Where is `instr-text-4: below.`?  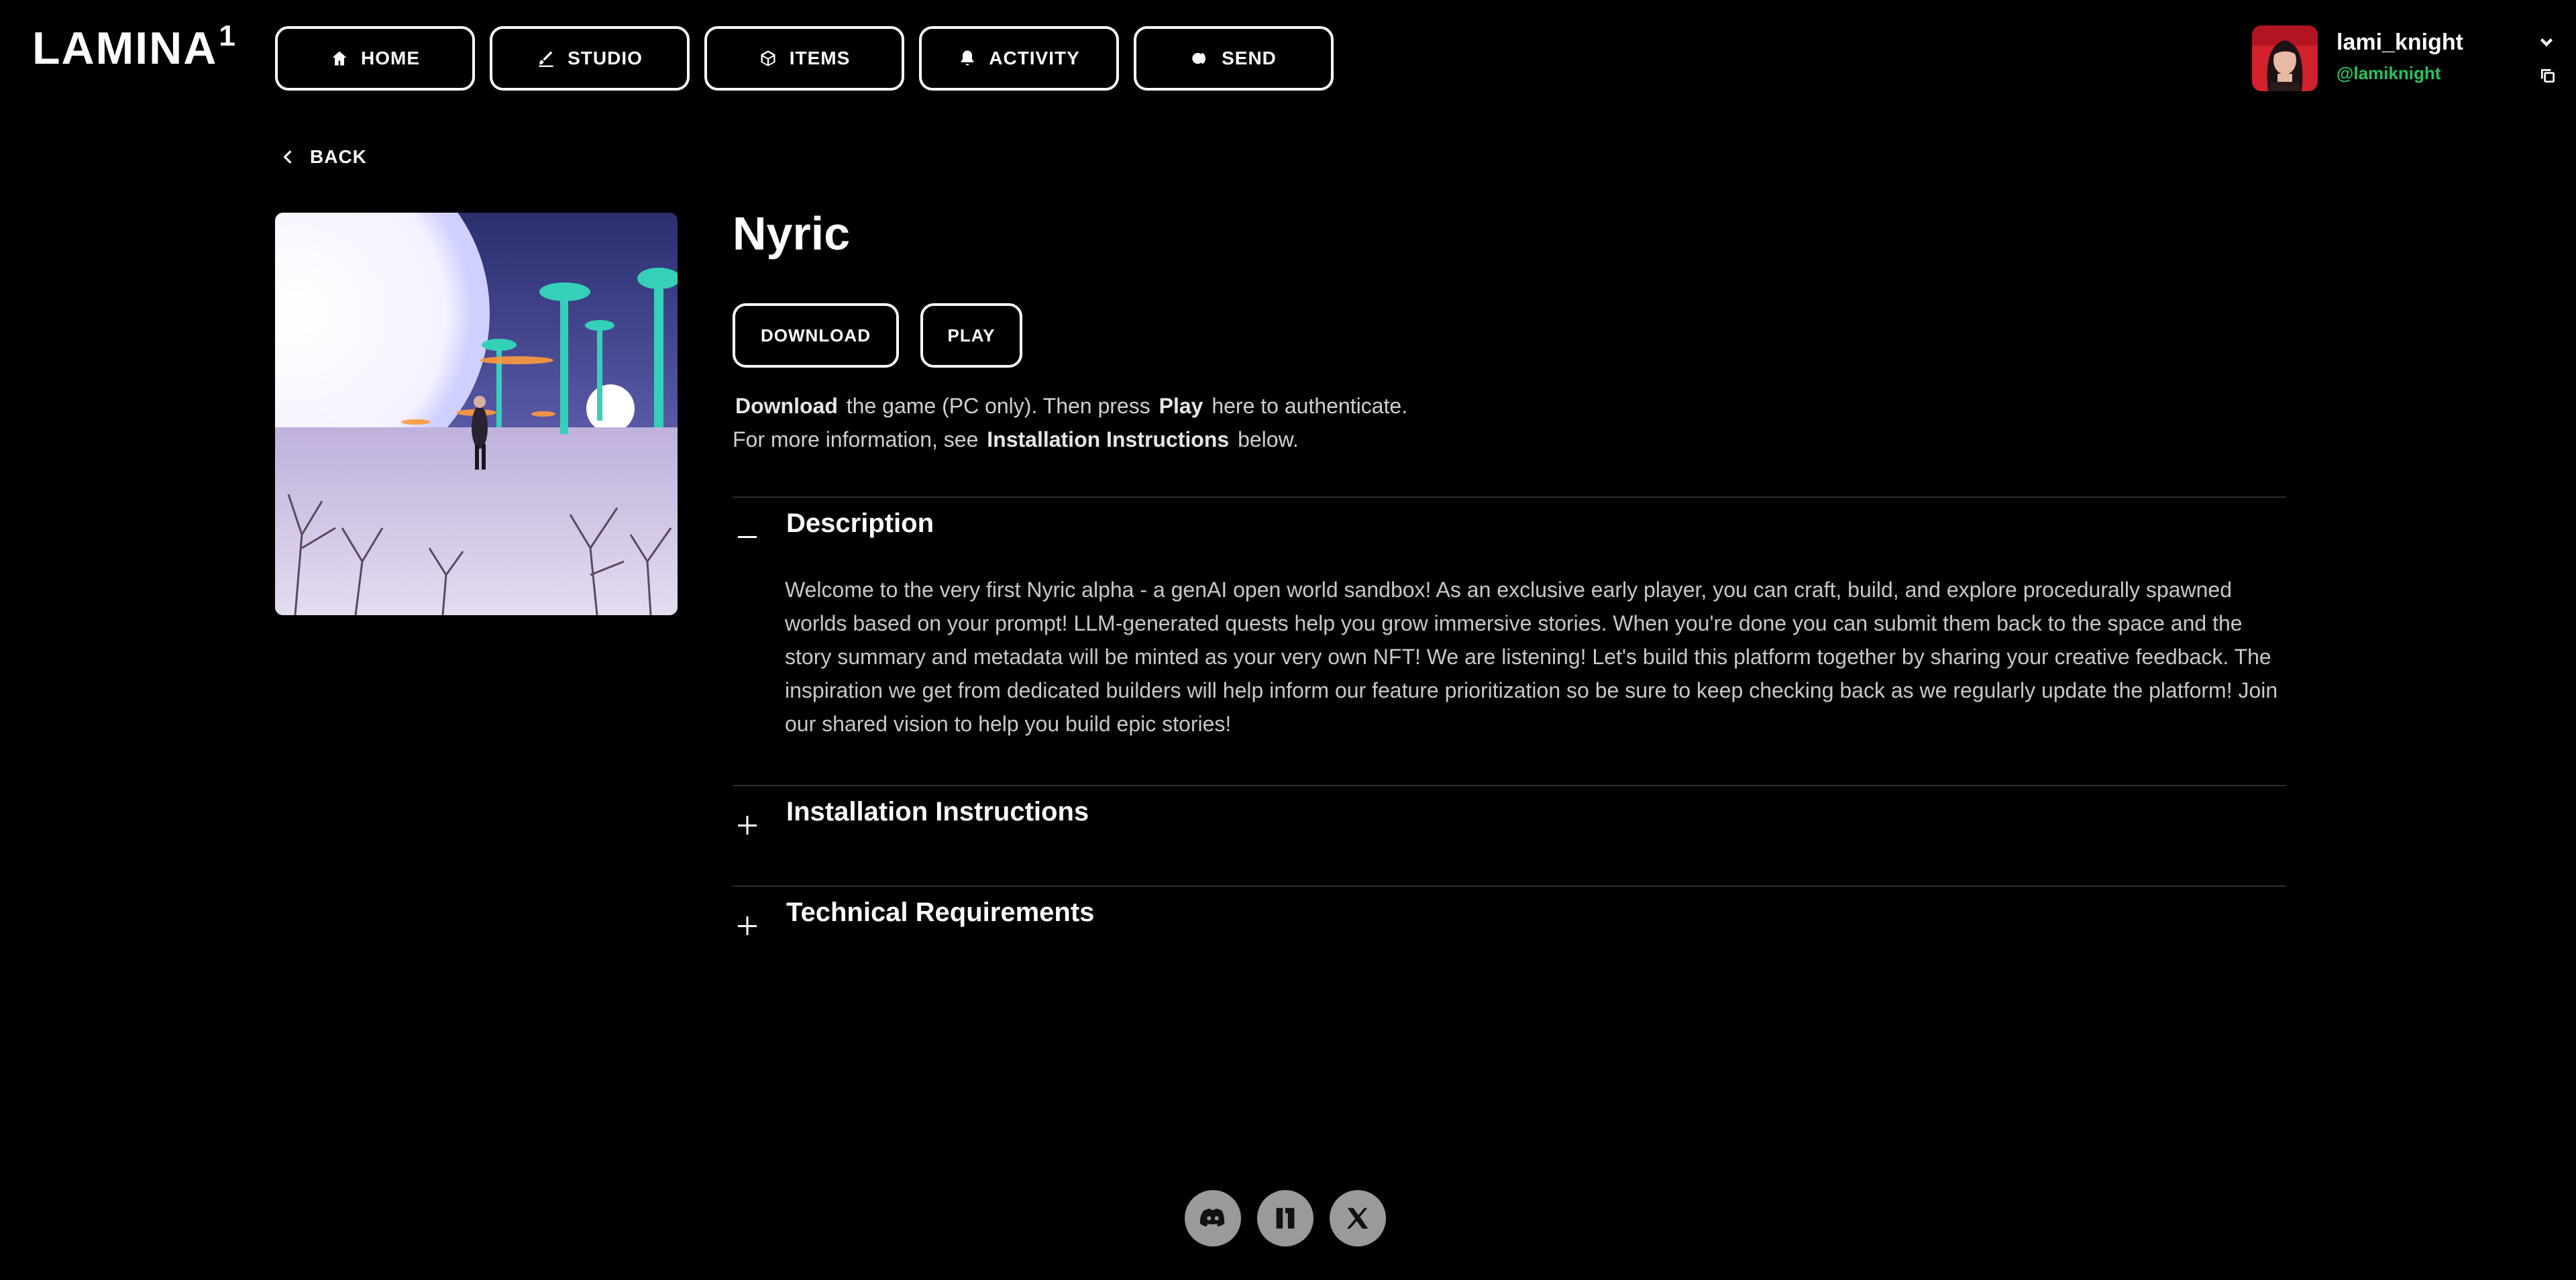
instr-text-4: below. is located at coordinates (1268, 439).